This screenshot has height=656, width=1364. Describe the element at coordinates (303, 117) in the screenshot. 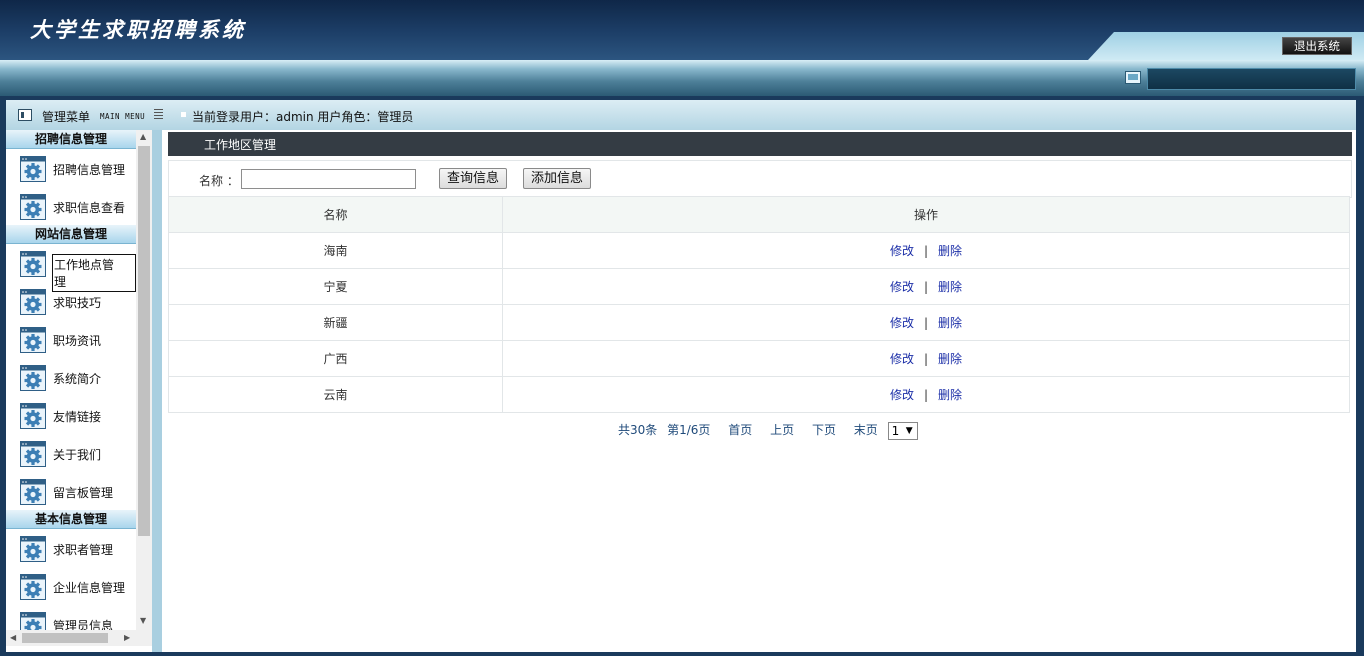

I see `current-user-info: 当前登录用户：admin 用户角色：管理员` at that location.